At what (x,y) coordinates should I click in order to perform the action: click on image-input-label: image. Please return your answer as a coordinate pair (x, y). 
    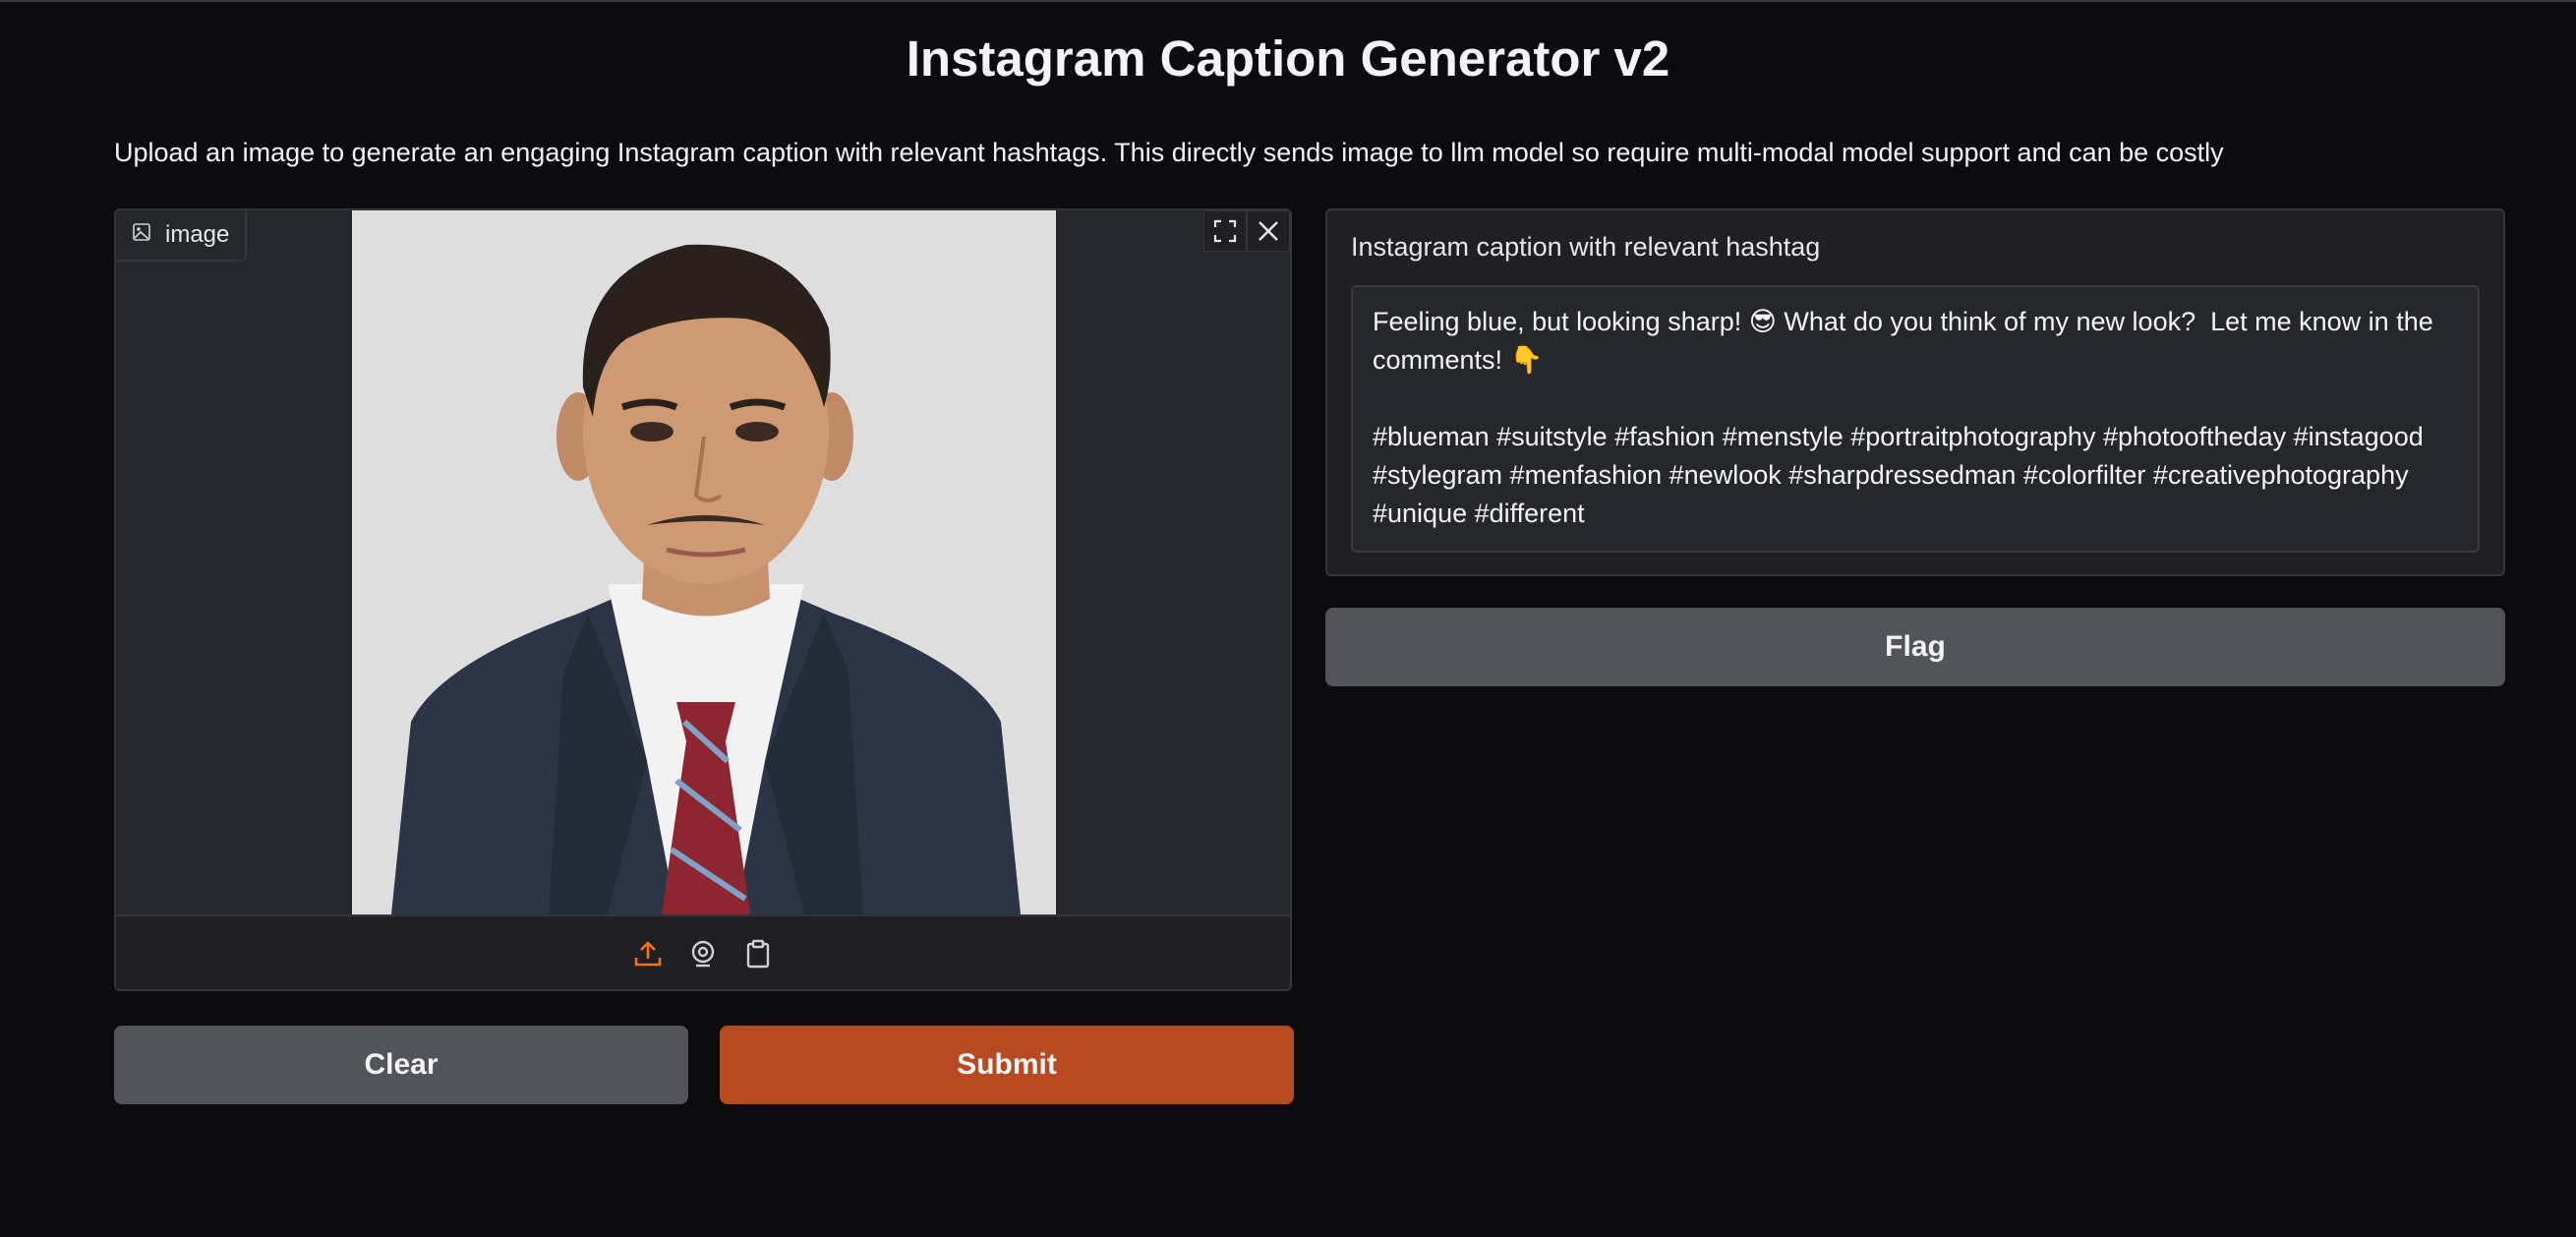
    Looking at the image, I should click on (182, 236).